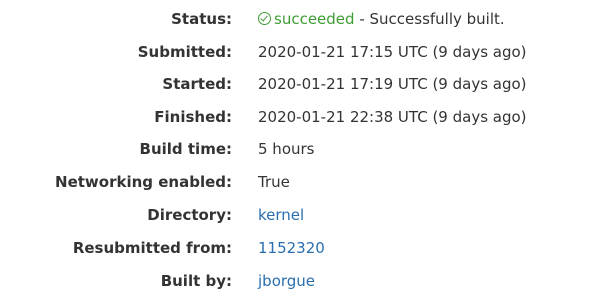  I want to click on directory-label: Directory:, so click(189, 215).